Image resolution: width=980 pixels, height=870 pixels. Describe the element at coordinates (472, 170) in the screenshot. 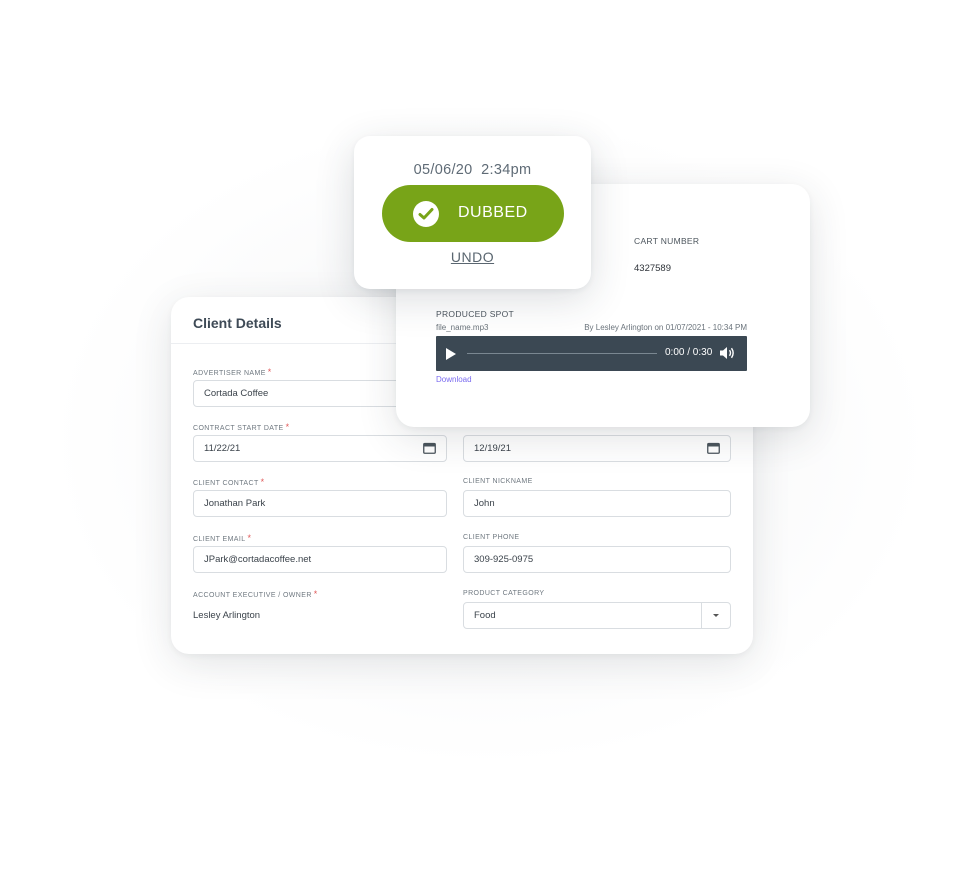

I see `dub-timestamp: 05/06/20 2:34pm` at that location.